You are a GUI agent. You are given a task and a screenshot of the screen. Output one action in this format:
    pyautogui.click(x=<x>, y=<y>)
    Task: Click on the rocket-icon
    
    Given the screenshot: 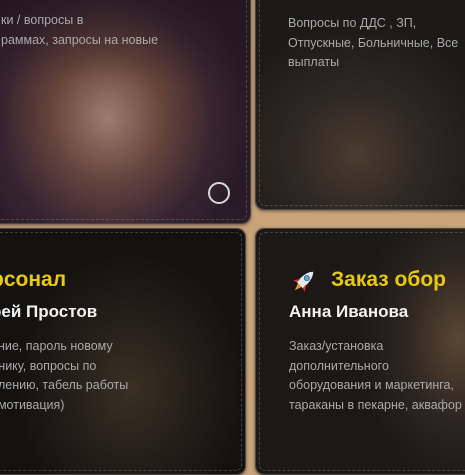 What is the action you would take?
    pyautogui.click(x=304, y=281)
    